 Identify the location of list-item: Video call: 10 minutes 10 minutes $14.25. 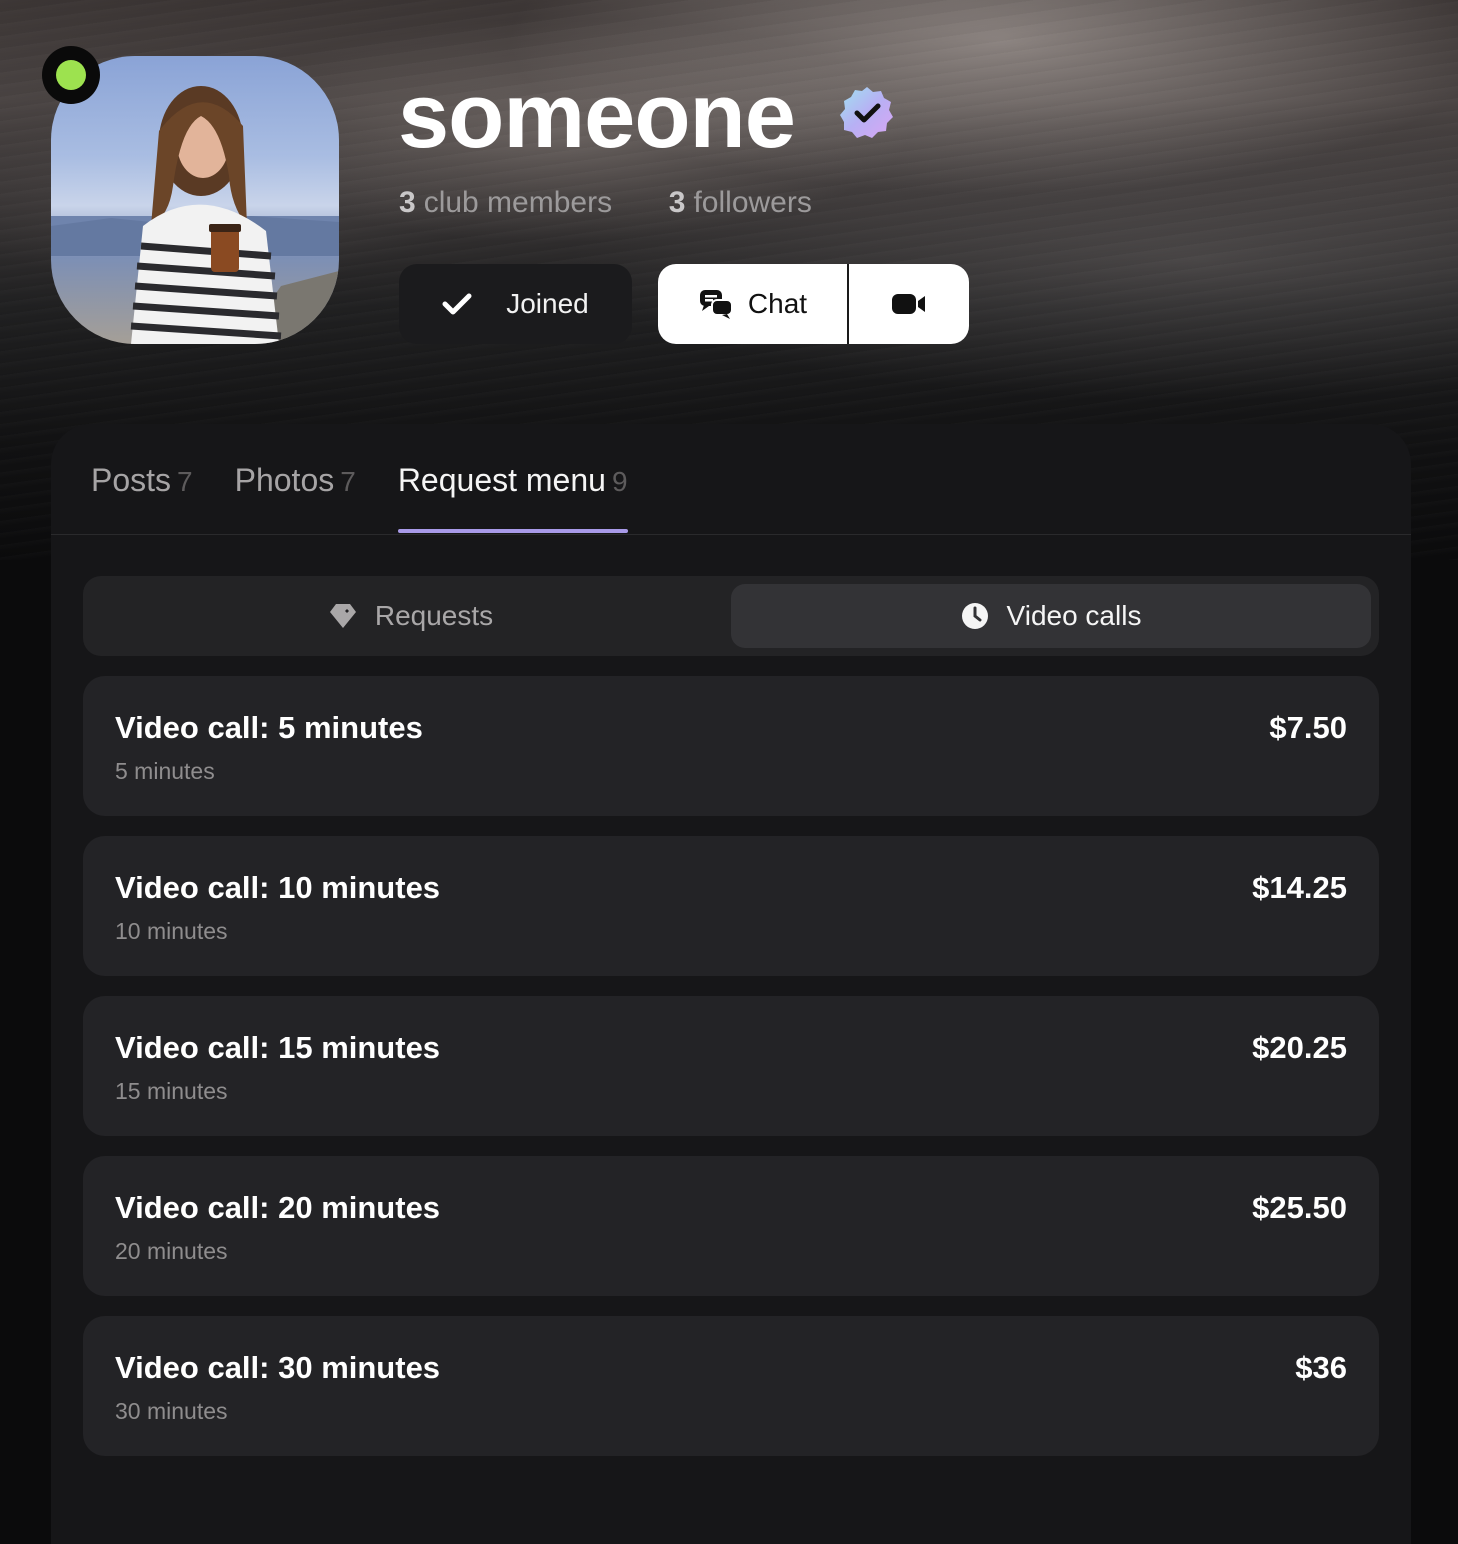
(731, 906).